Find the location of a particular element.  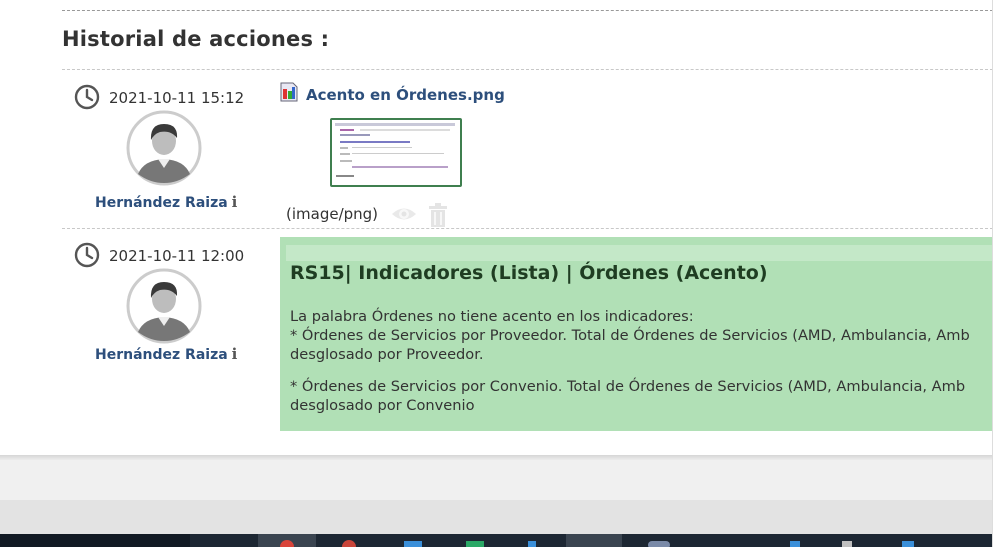

thumbnail-image is located at coordinates (396, 152).